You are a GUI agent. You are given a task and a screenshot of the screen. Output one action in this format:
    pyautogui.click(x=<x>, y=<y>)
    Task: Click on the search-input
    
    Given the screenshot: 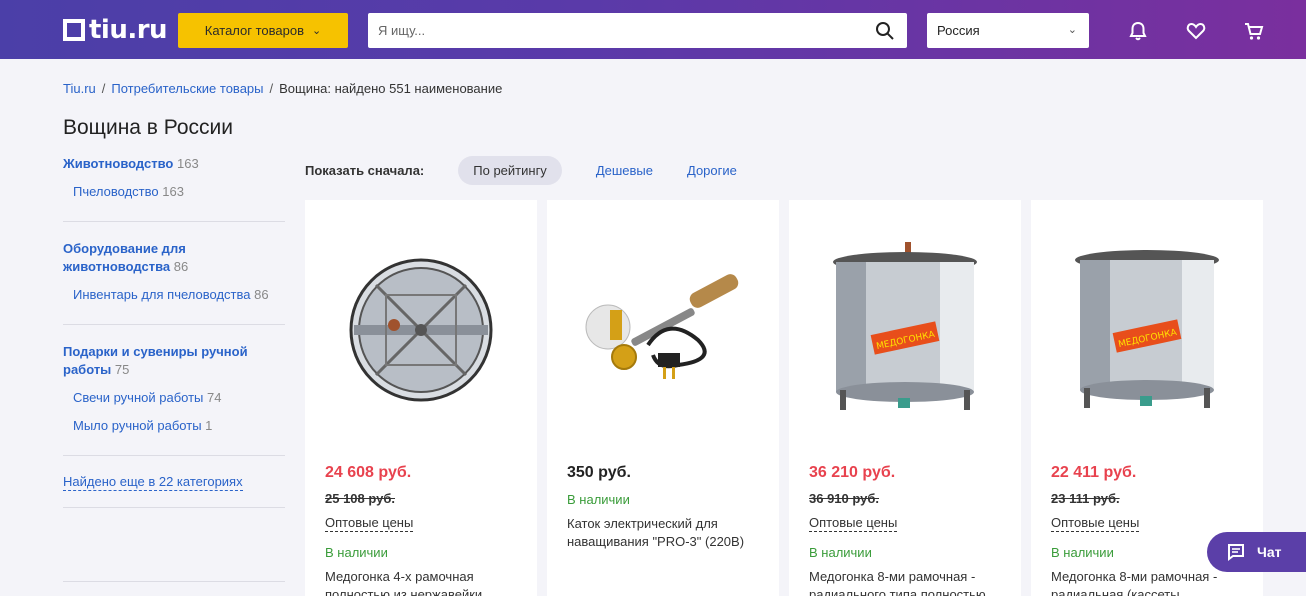 What is the action you would take?
    pyautogui.click(x=613, y=30)
    